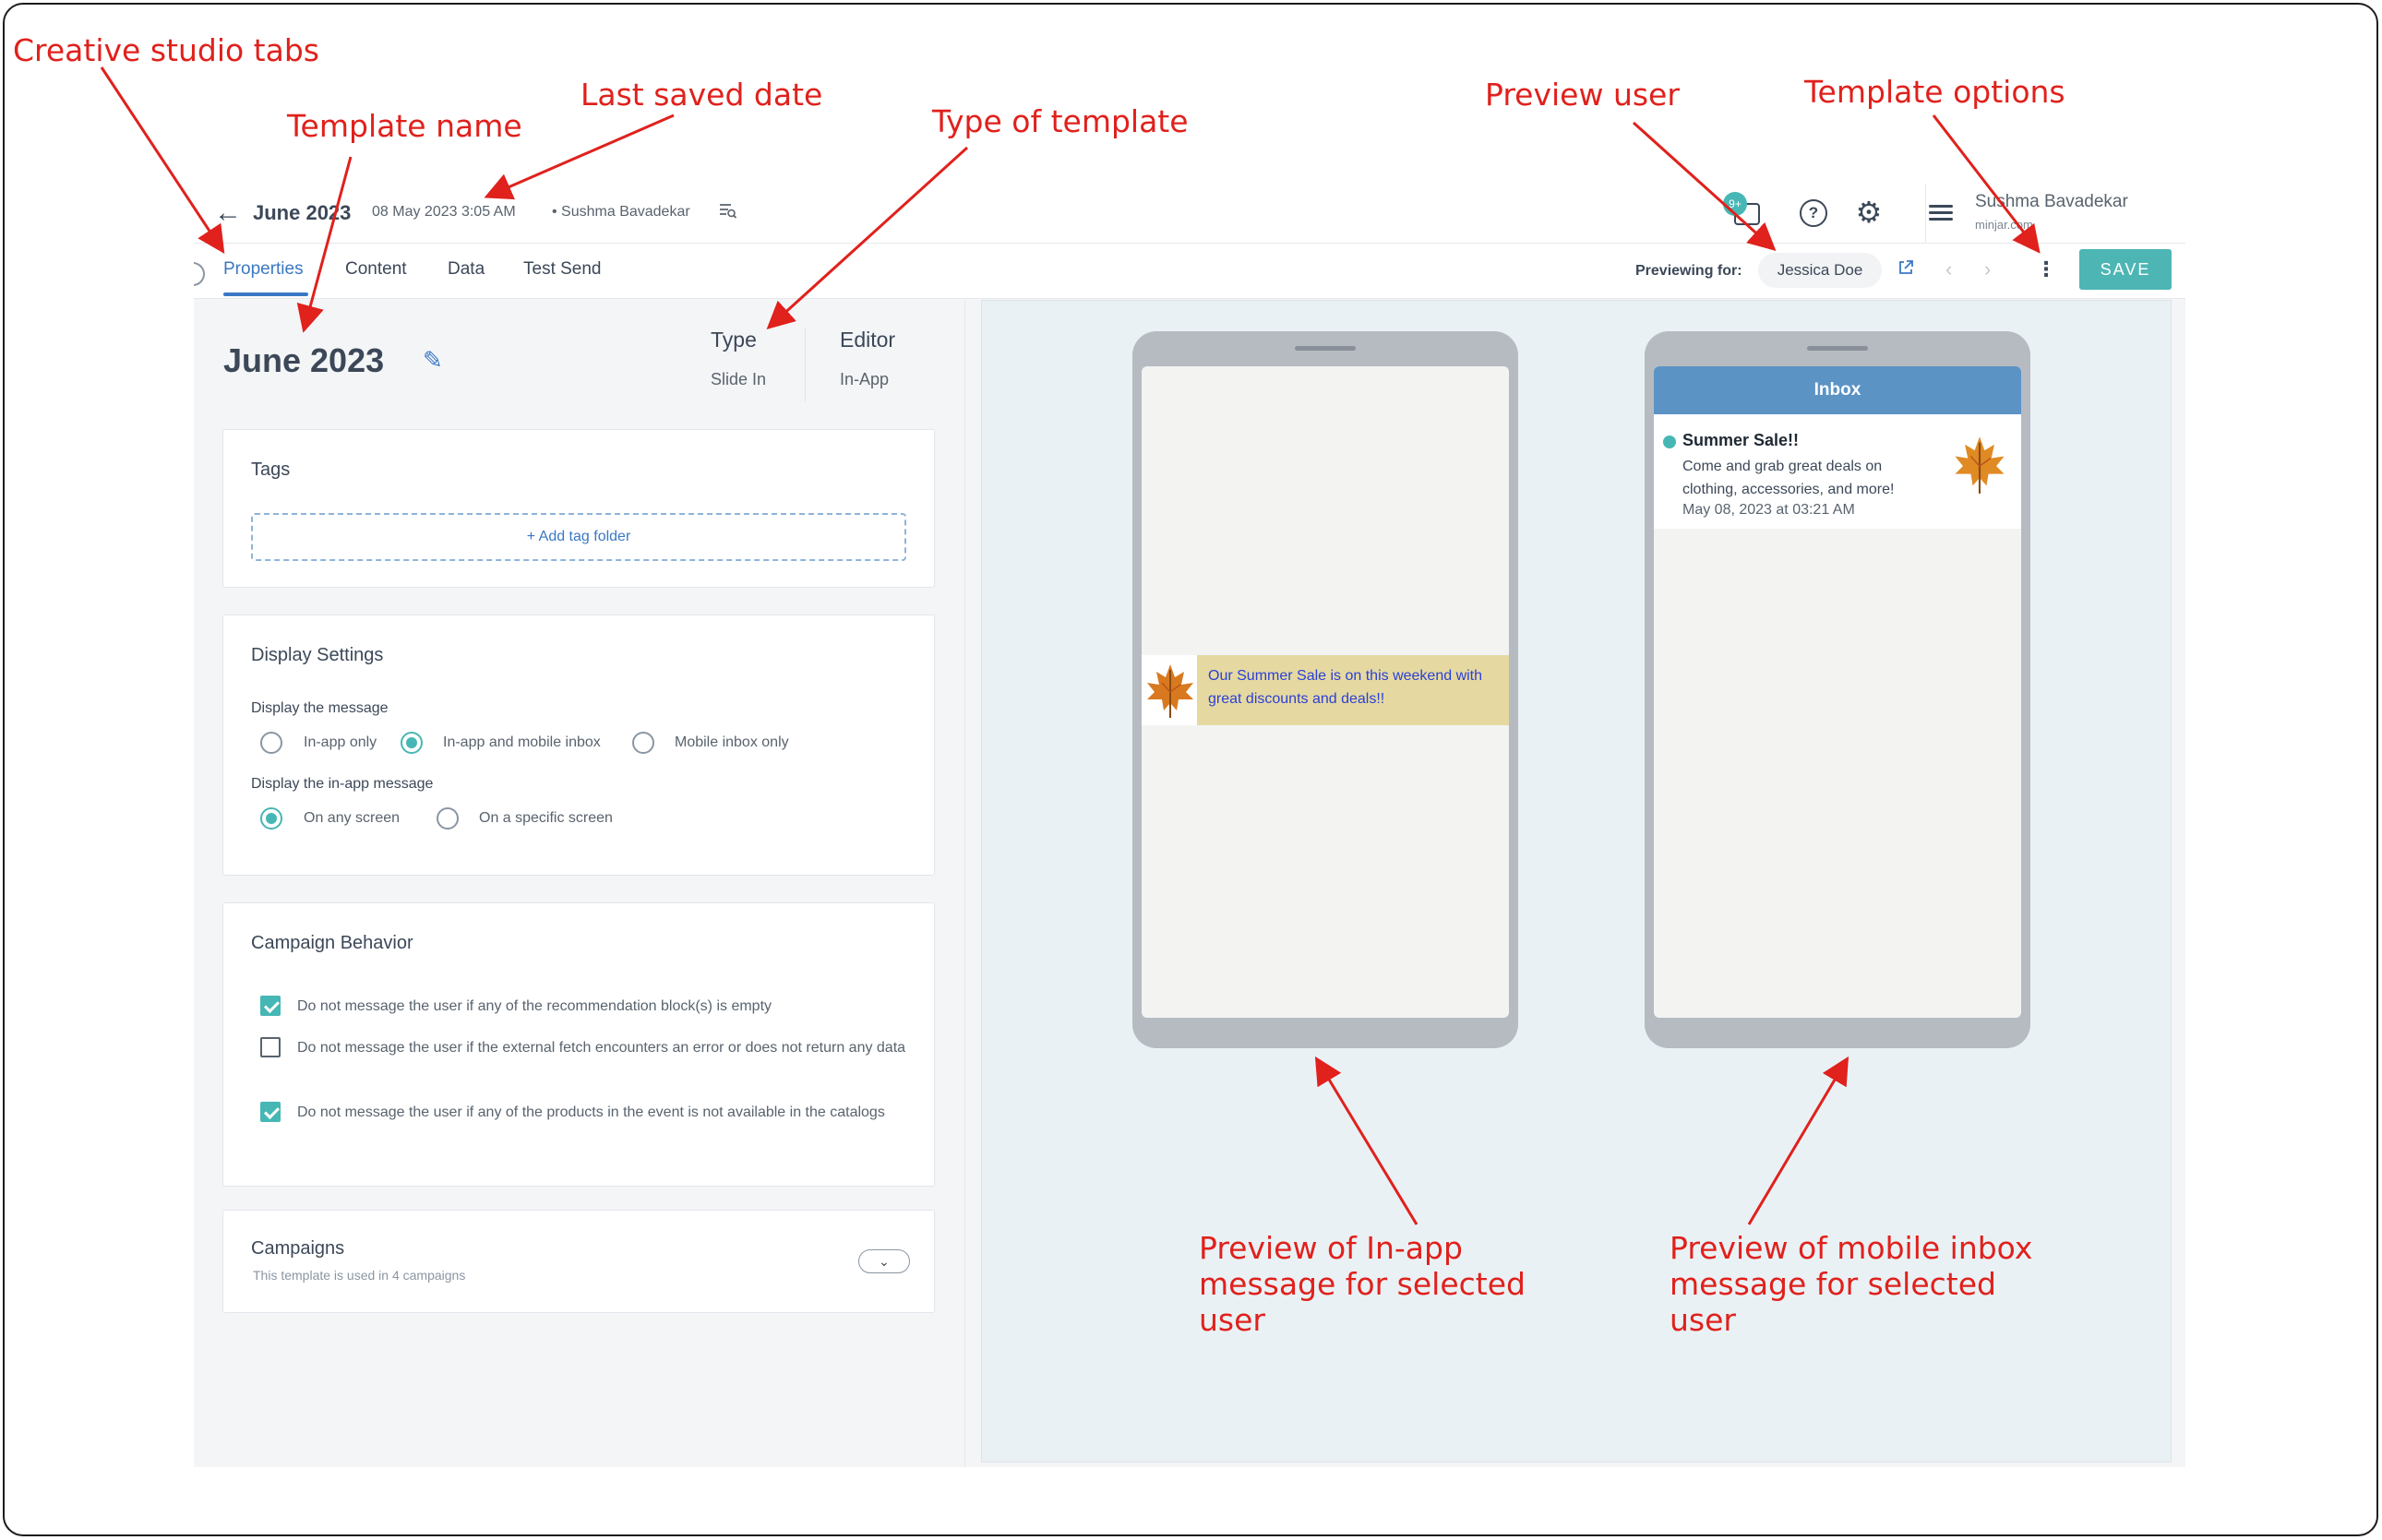 Image resolution: width=2382 pixels, height=1540 pixels. I want to click on inbox-message-title: Summer Sale!!, so click(1741, 440).